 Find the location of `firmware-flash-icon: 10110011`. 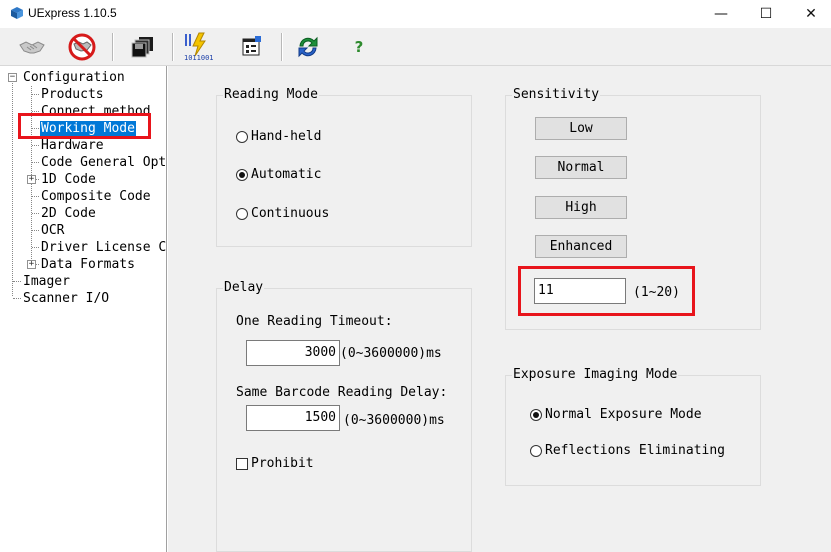

firmware-flash-icon: 10110011 is located at coordinates (199, 47).